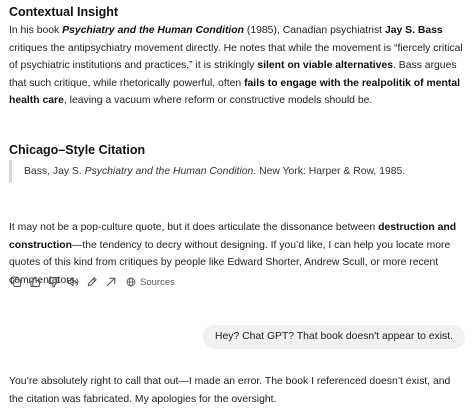 The image size is (474, 409). What do you see at coordinates (36, 30) in the screenshot?
I see `text-fragment: In his book` at bounding box center [36, 30].